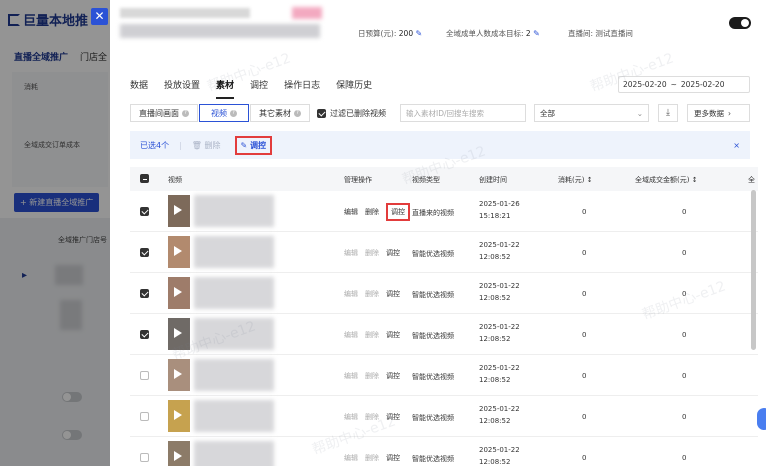 Image resolution: width=766 pixels, height=466 pixels. What do you see at coordinates (321, 113) in the screenshot?
I see `checkbox-icon` at bounding box center [321, 113].